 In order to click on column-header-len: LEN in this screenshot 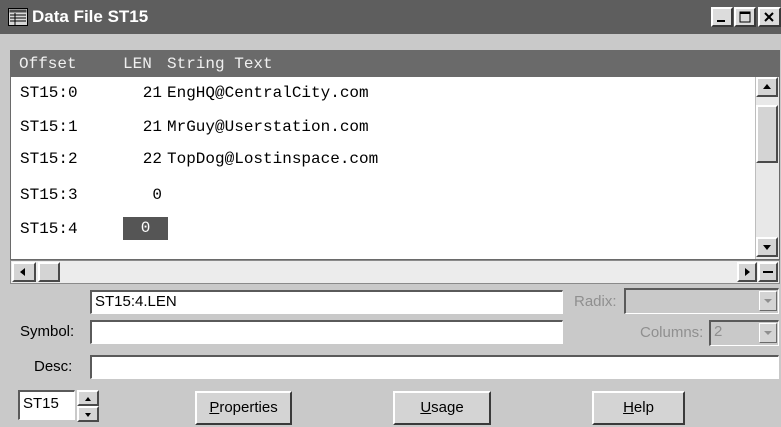, I will do `click(137, 64)`.